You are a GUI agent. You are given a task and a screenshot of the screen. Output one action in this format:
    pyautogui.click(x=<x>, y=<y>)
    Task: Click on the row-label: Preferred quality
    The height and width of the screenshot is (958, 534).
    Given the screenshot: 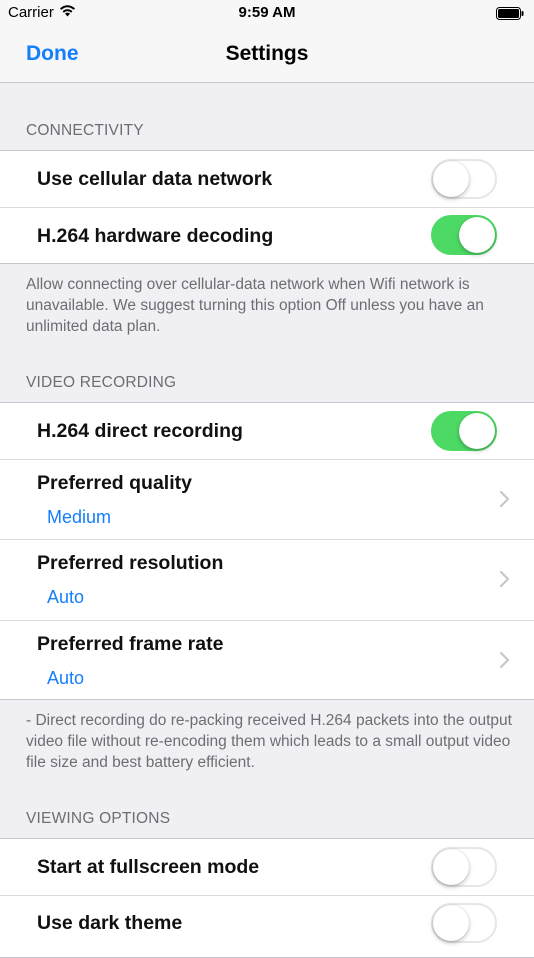 What is the action you would take?
    pyautogui.click(x=114, y=483)
    